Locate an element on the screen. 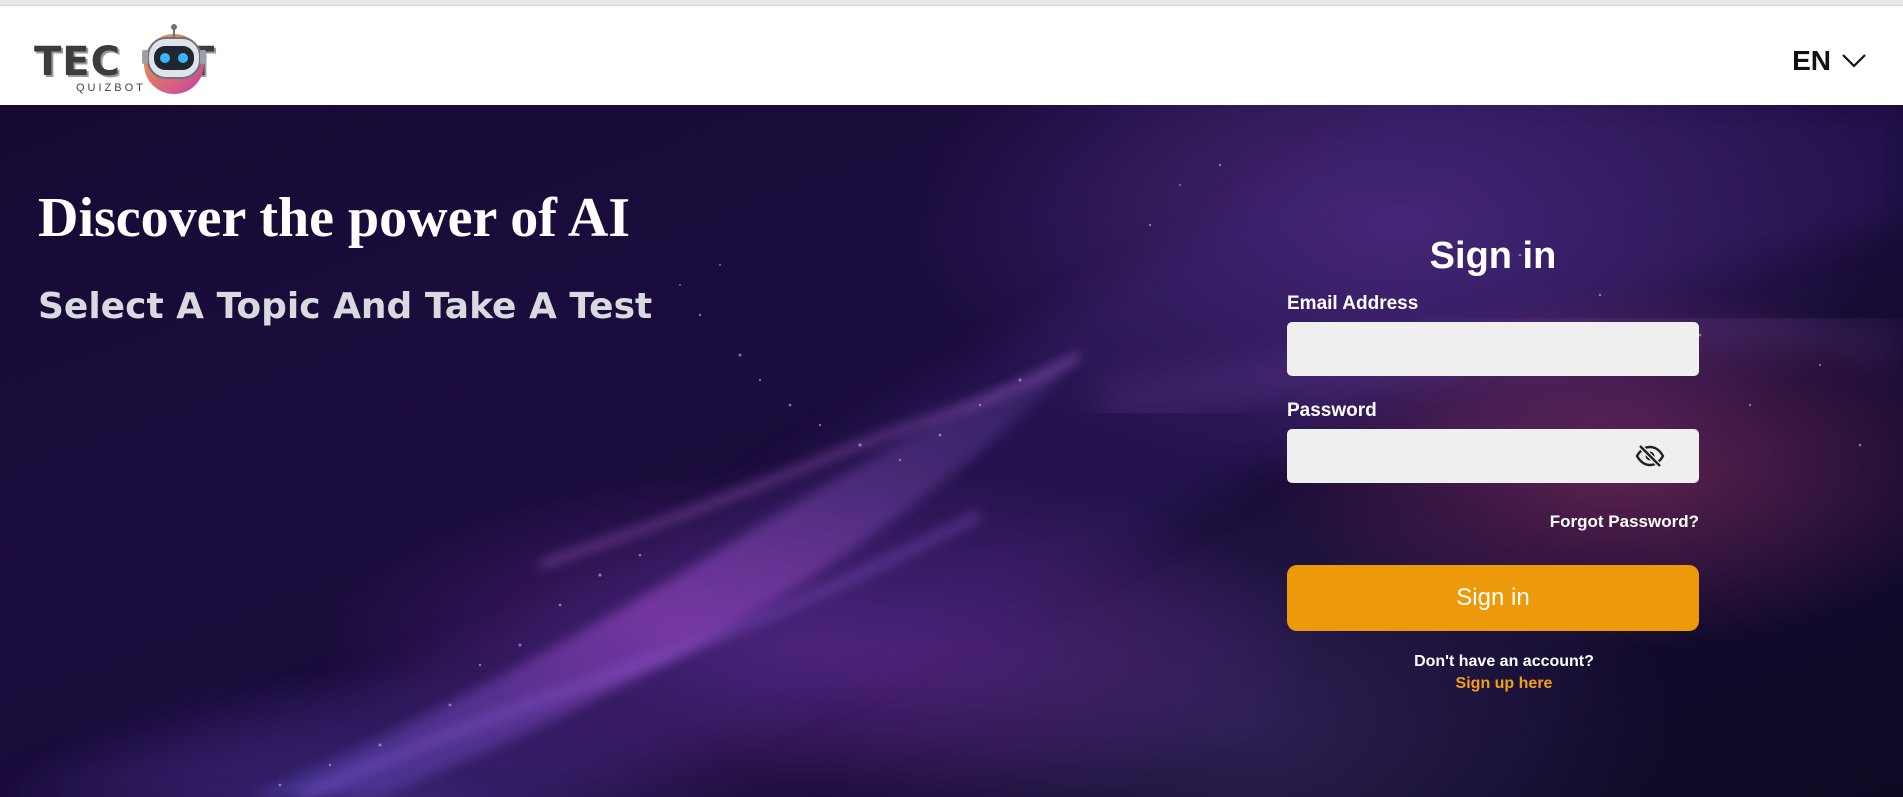  signup-link: Sign up here is located at coordinates (1504, 684).